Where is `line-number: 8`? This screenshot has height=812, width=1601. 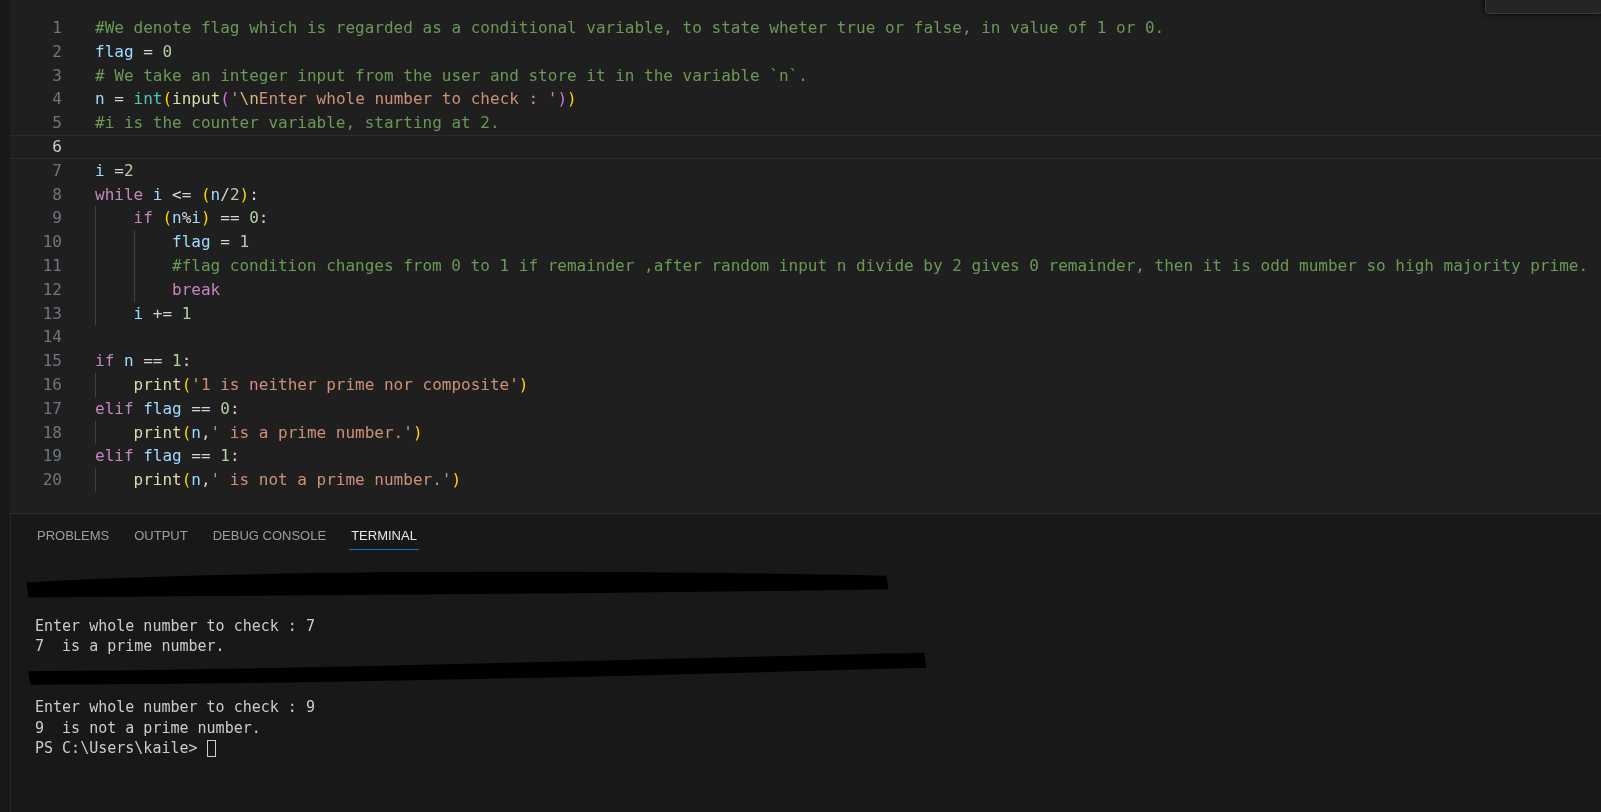 line-number: 8 is located at coordinates (56, 194).